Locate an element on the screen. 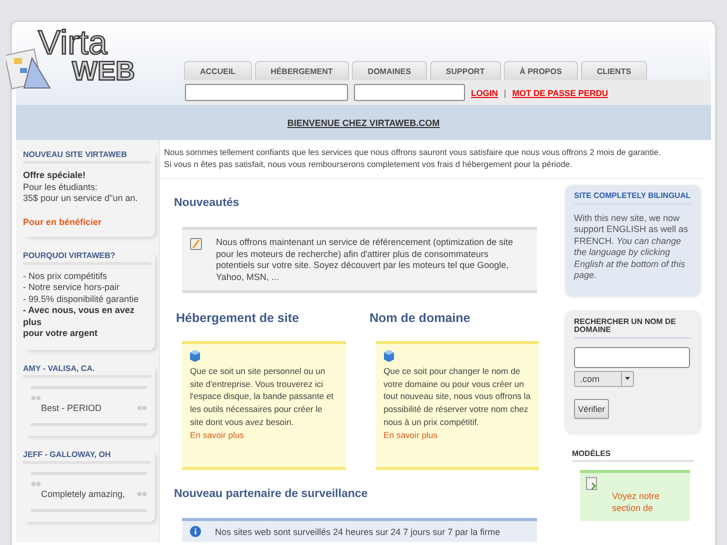 This screenshot has width=727, height=545. testimonial-text: Best - PERIOD is located at coordinates (71, 407).